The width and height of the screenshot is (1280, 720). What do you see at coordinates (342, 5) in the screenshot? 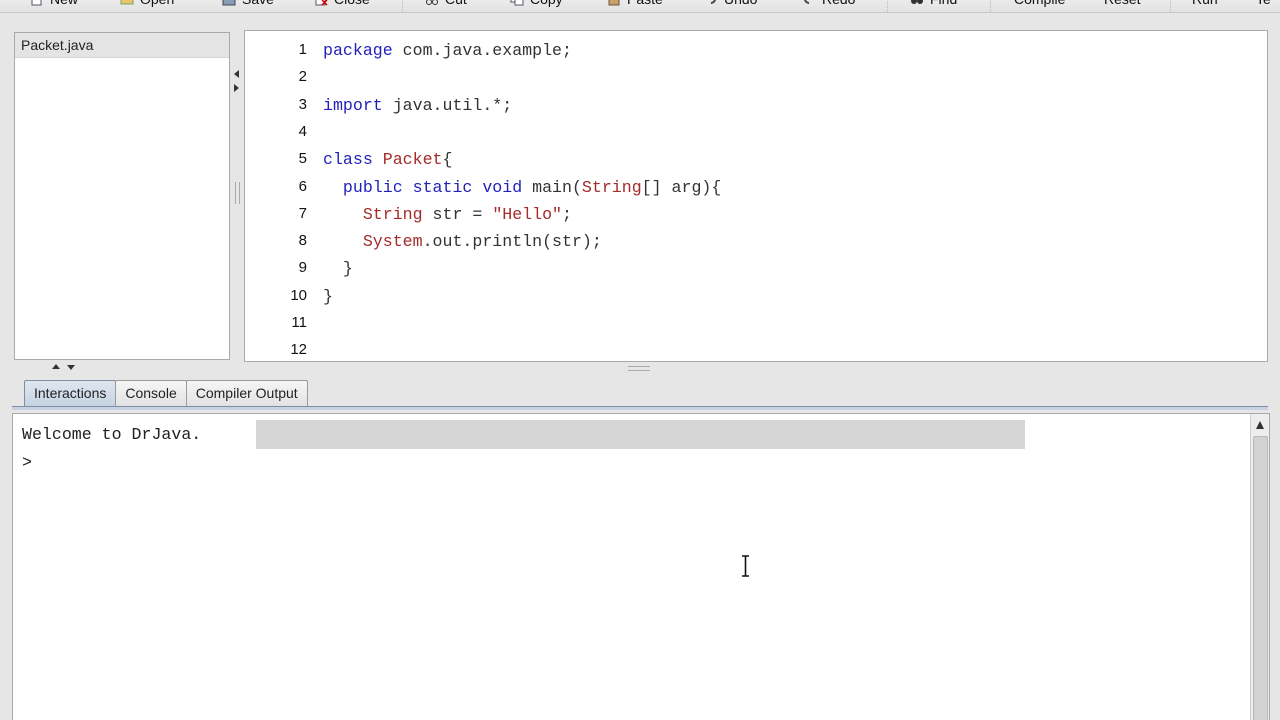
I see `toolbar-close-button: Close` at bounding box center [342, 5].